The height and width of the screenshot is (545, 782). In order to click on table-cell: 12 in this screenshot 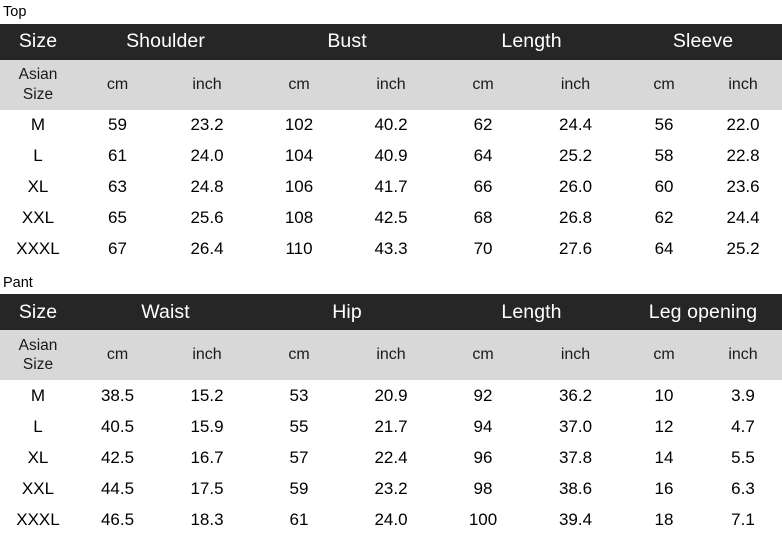, I will do `click(664, 426)`.